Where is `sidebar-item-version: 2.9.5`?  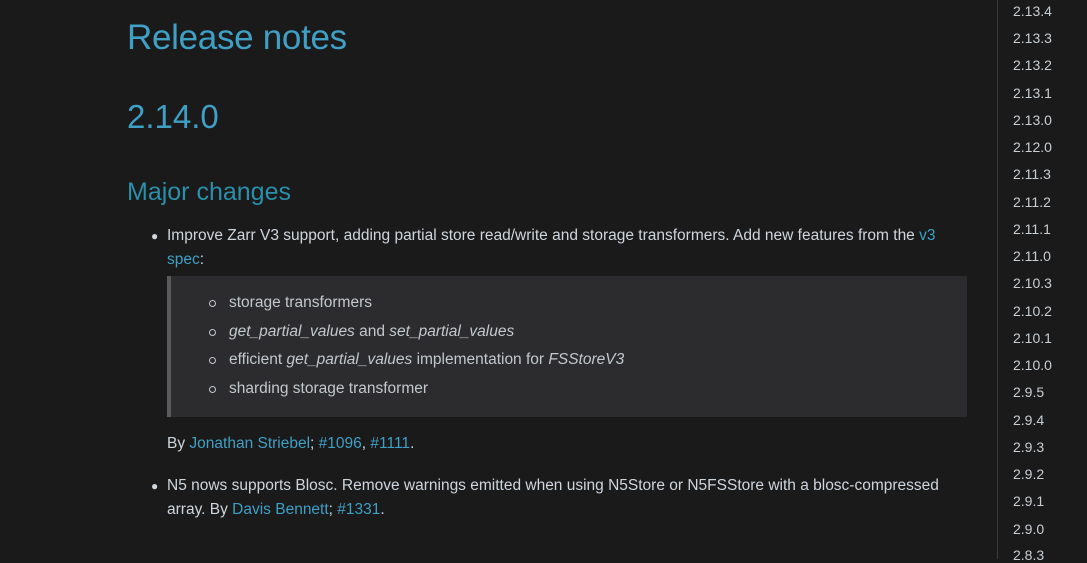 sidebar-item-version: 2.9.5 is located at coordinates (1028, 392).